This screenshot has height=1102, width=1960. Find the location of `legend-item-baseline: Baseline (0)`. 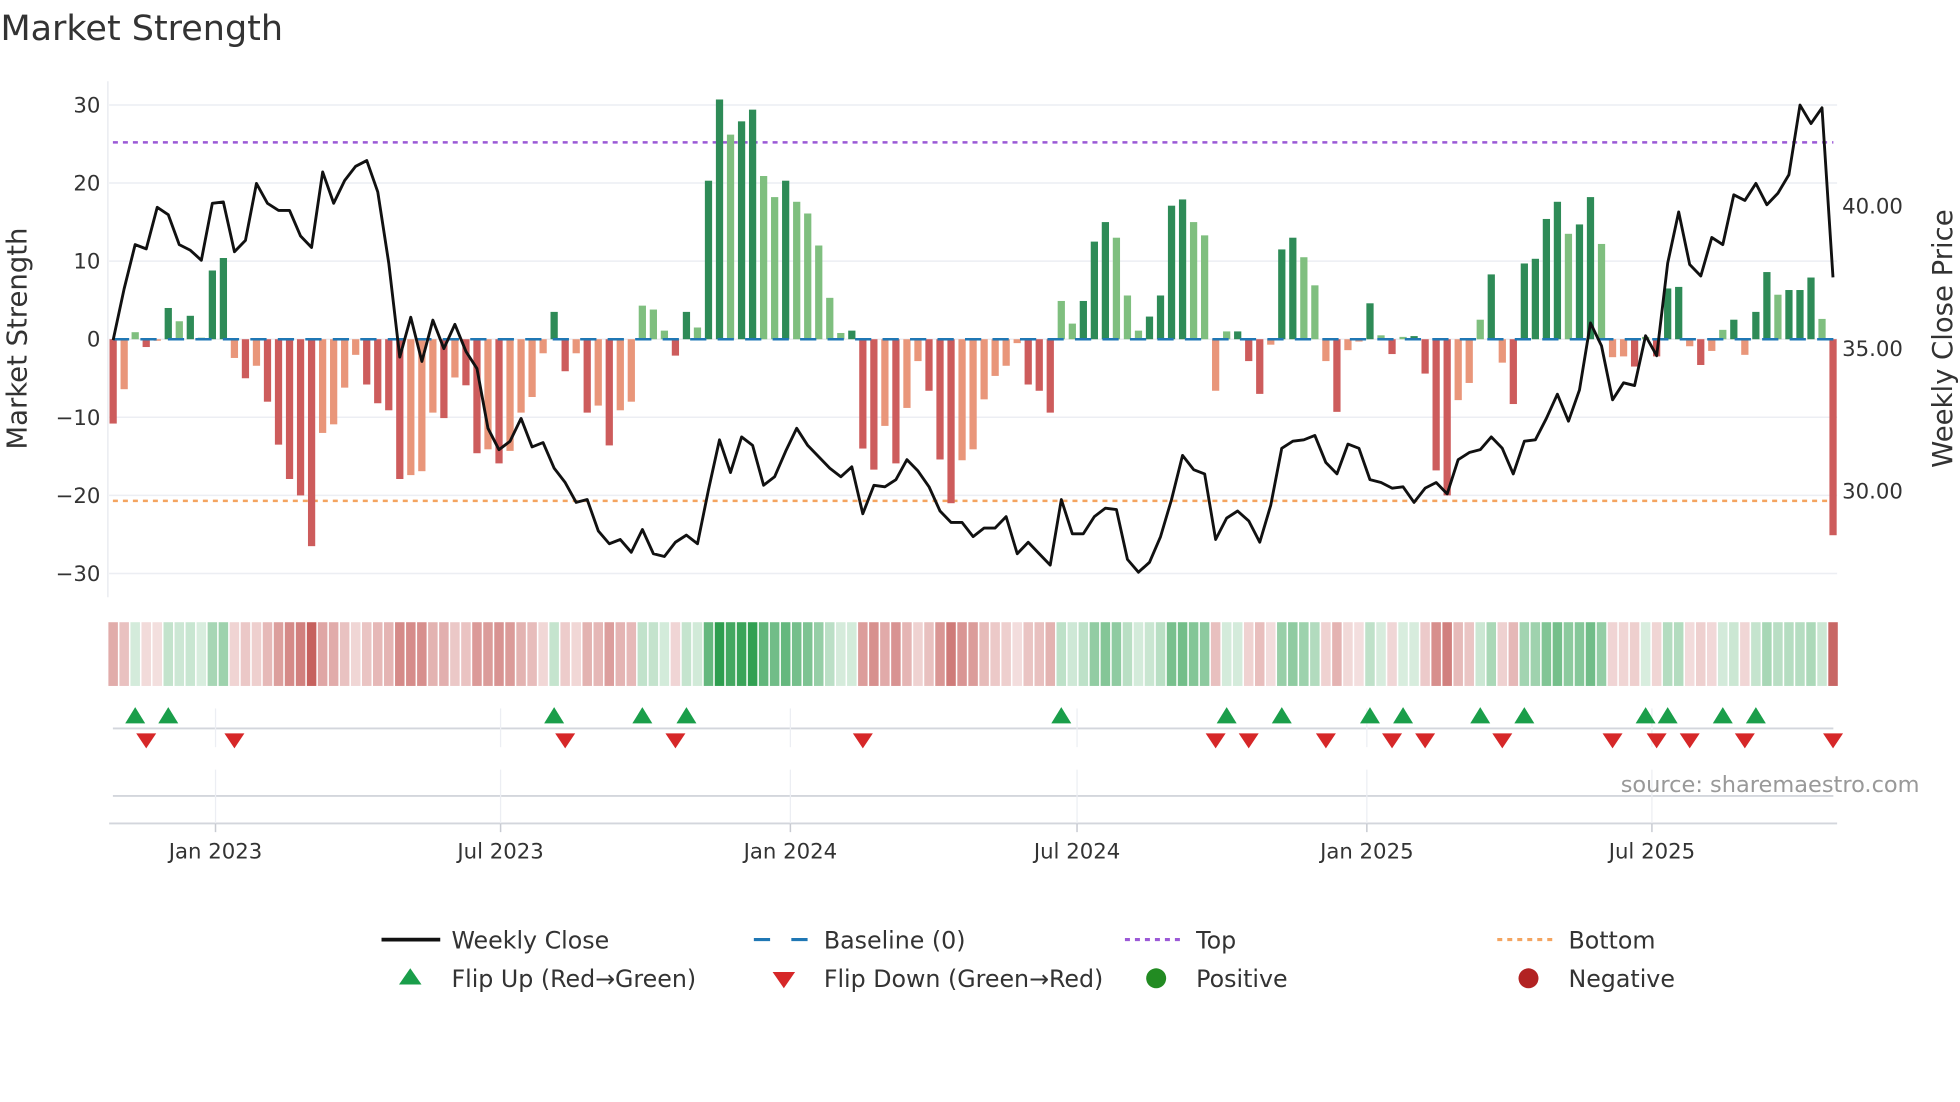

legend-item-baseline: Baseline (0) is located at coordinates (859, 940).